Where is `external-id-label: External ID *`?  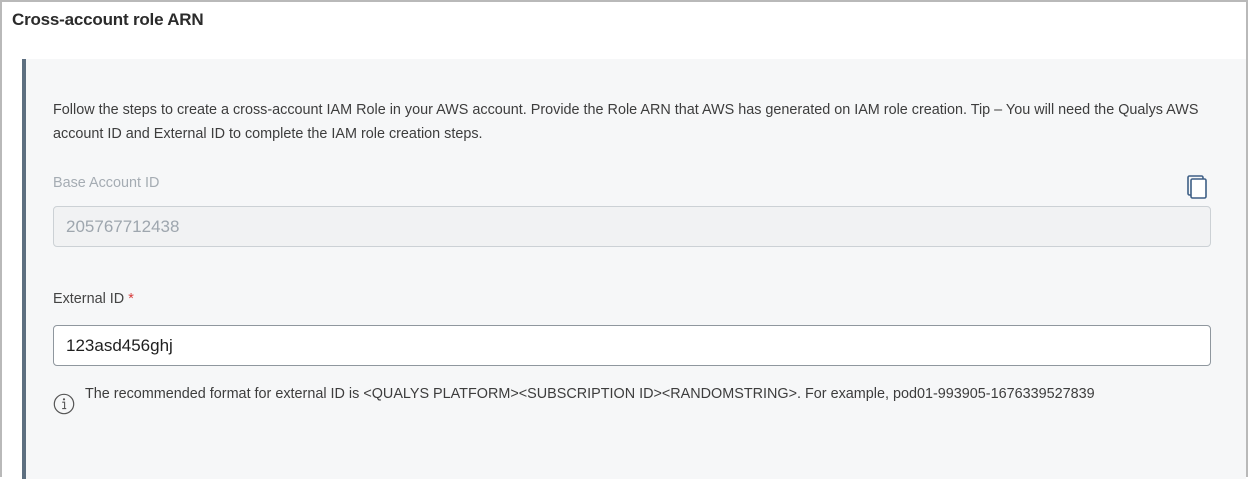
external-id-label: External ID * is located at coordinates (93, 299).